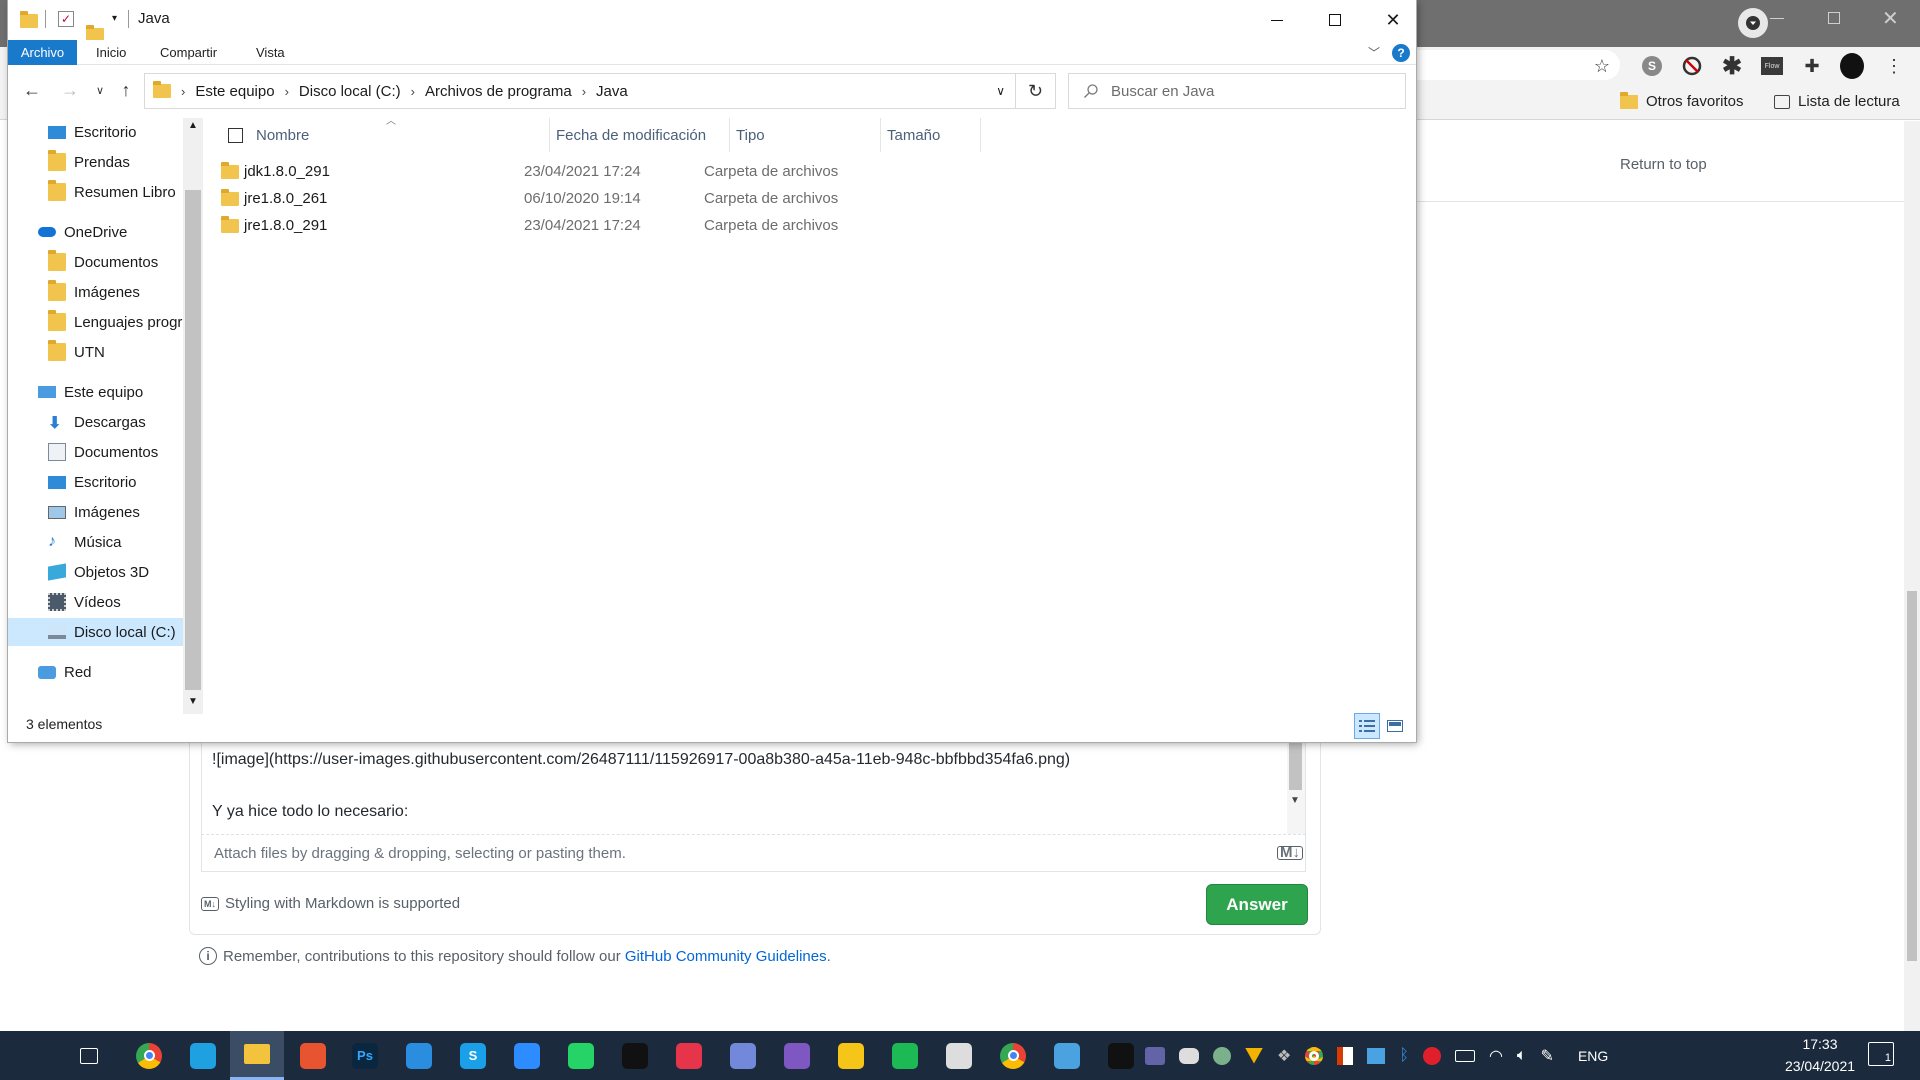 Image resolution: width=1920 pixels, height=1080 pixels. I want to click on terminal-app, so click(1121, 1055).